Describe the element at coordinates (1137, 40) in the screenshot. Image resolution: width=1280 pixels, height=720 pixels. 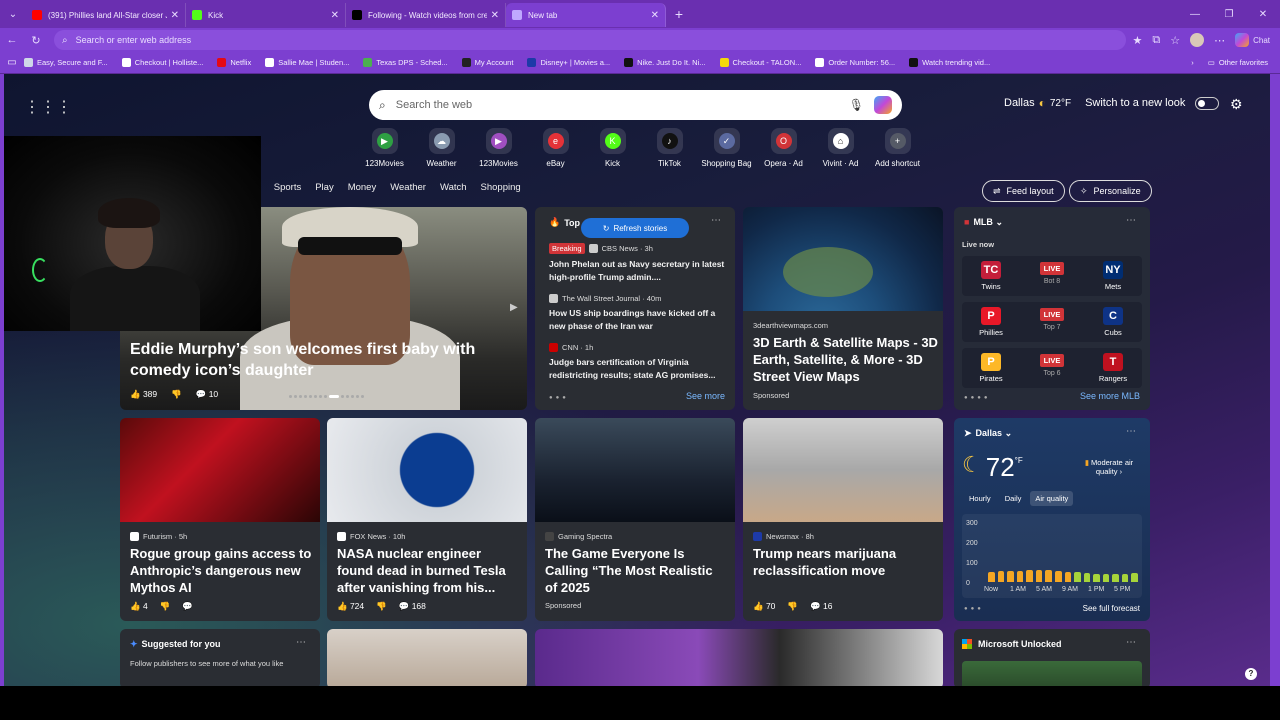
I see `favorite-star-icon: ★` at that location.